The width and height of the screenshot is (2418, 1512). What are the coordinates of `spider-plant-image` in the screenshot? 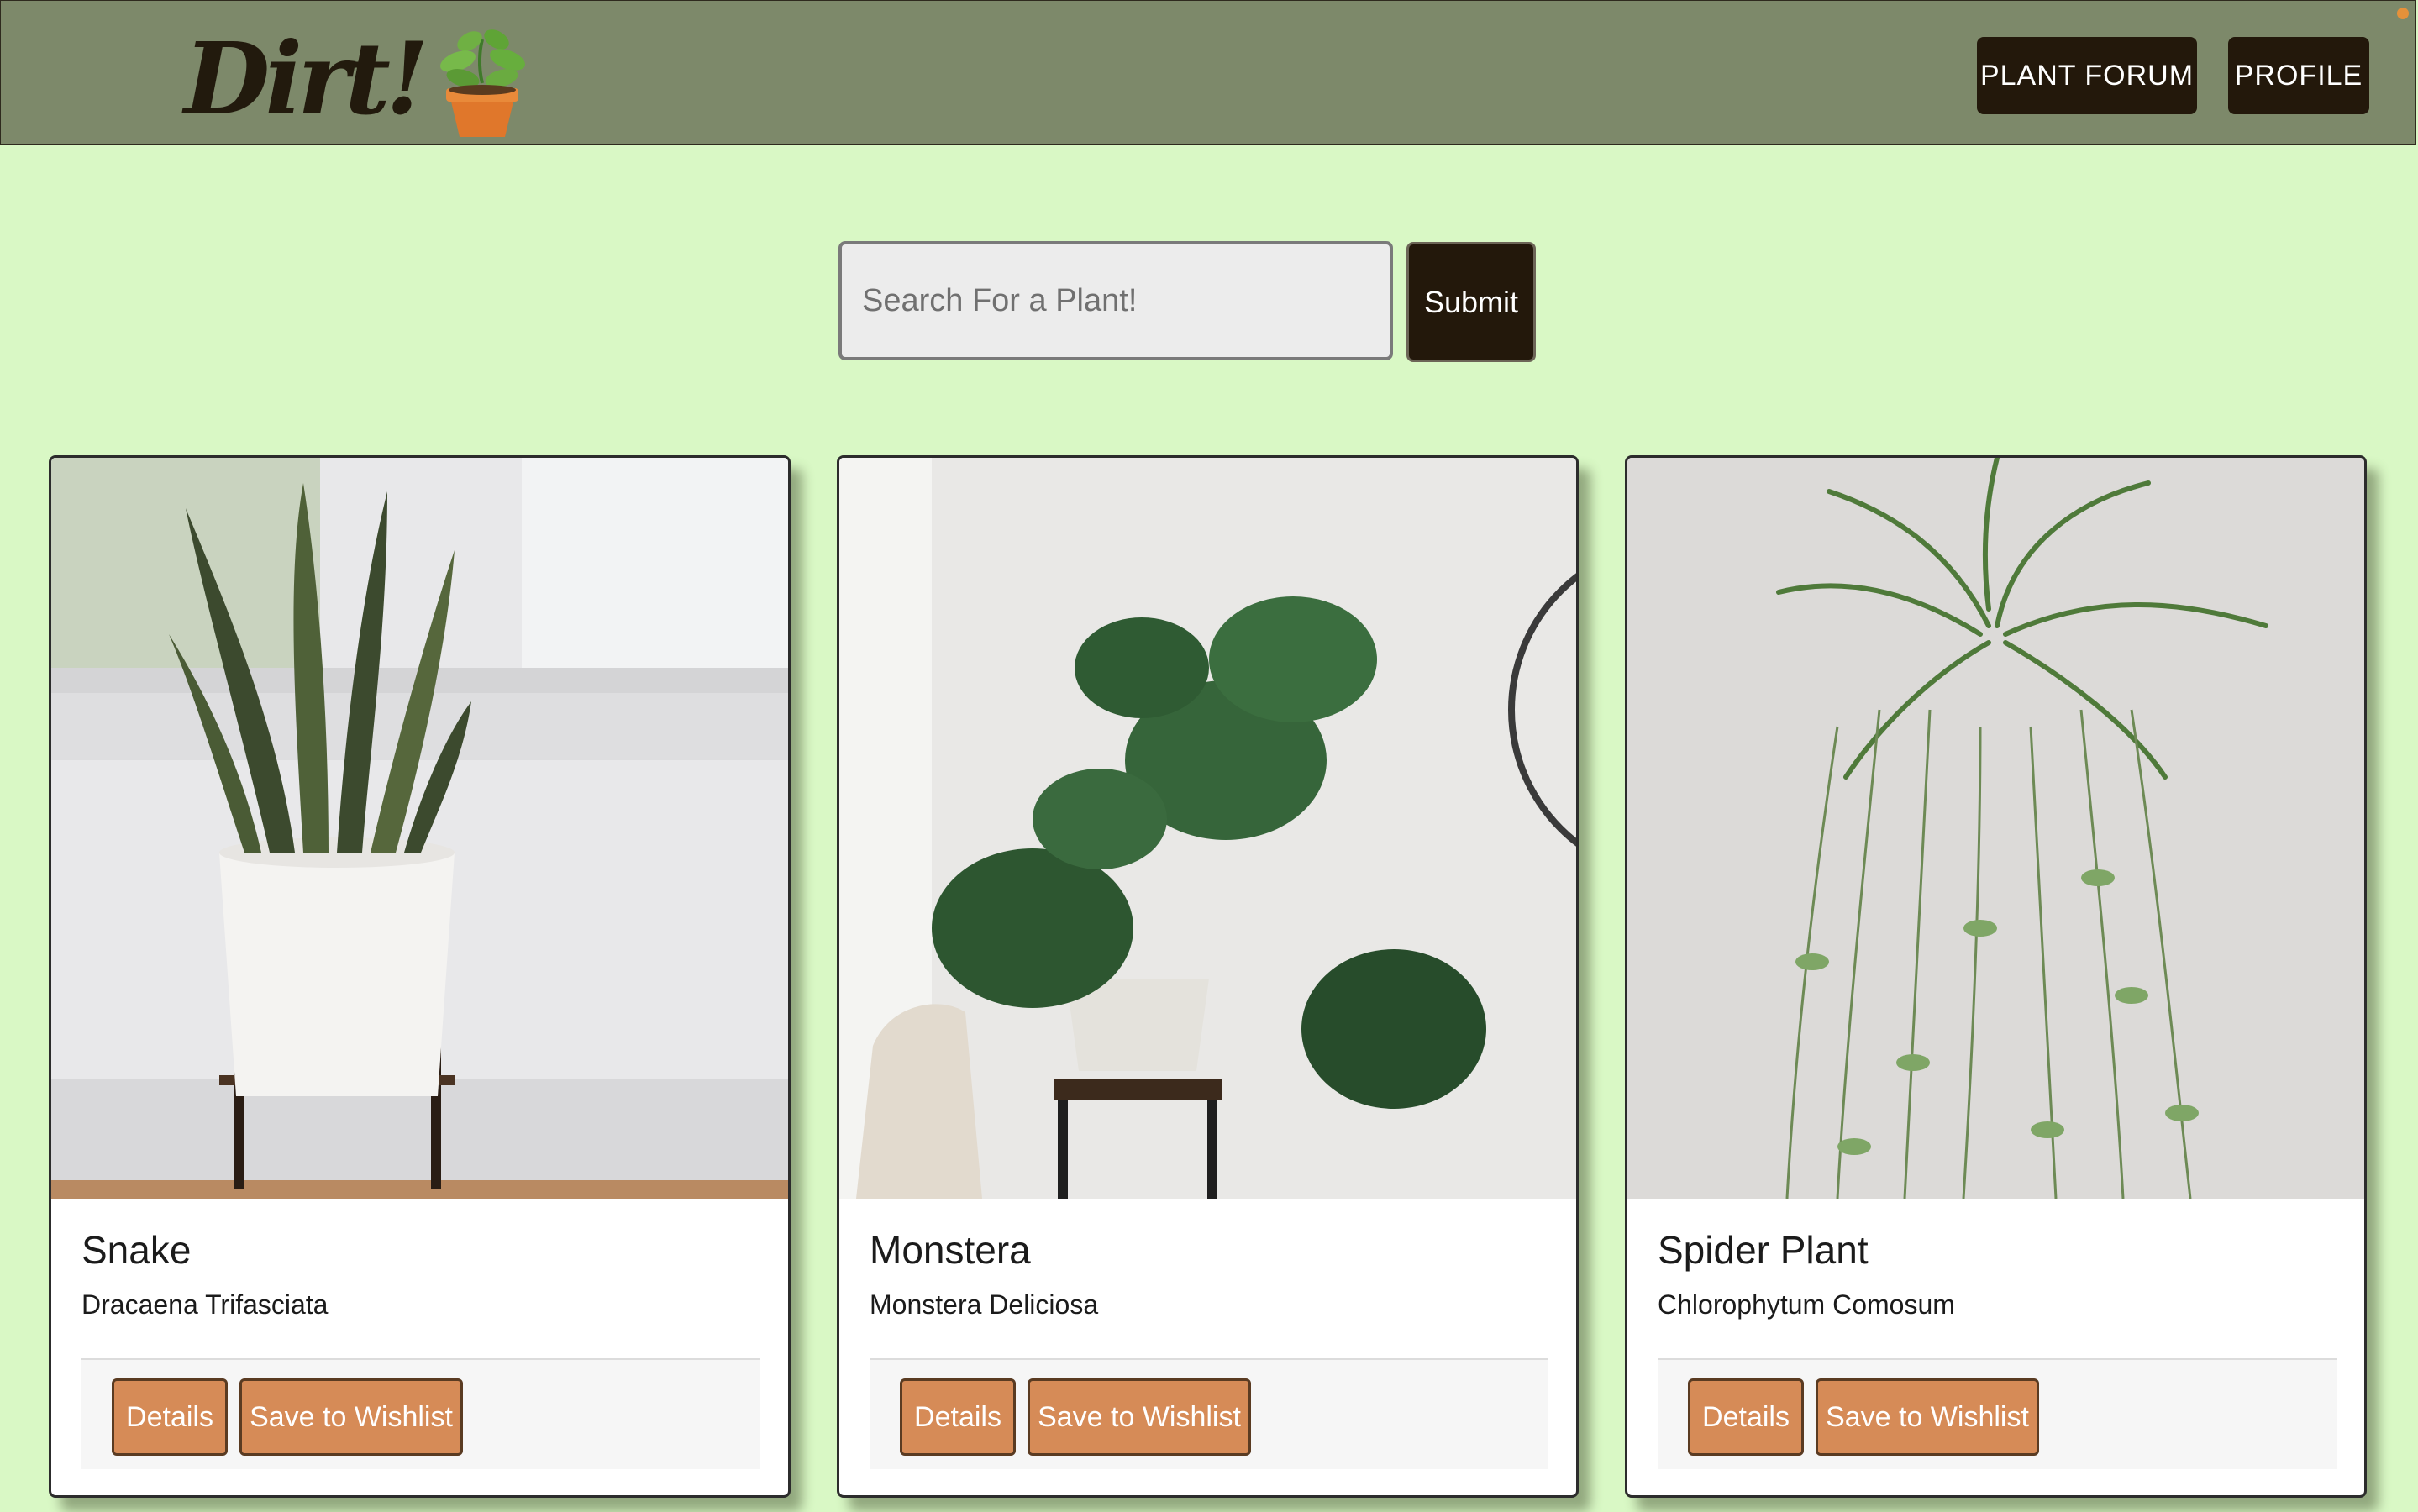 It's located at (1995, 828).